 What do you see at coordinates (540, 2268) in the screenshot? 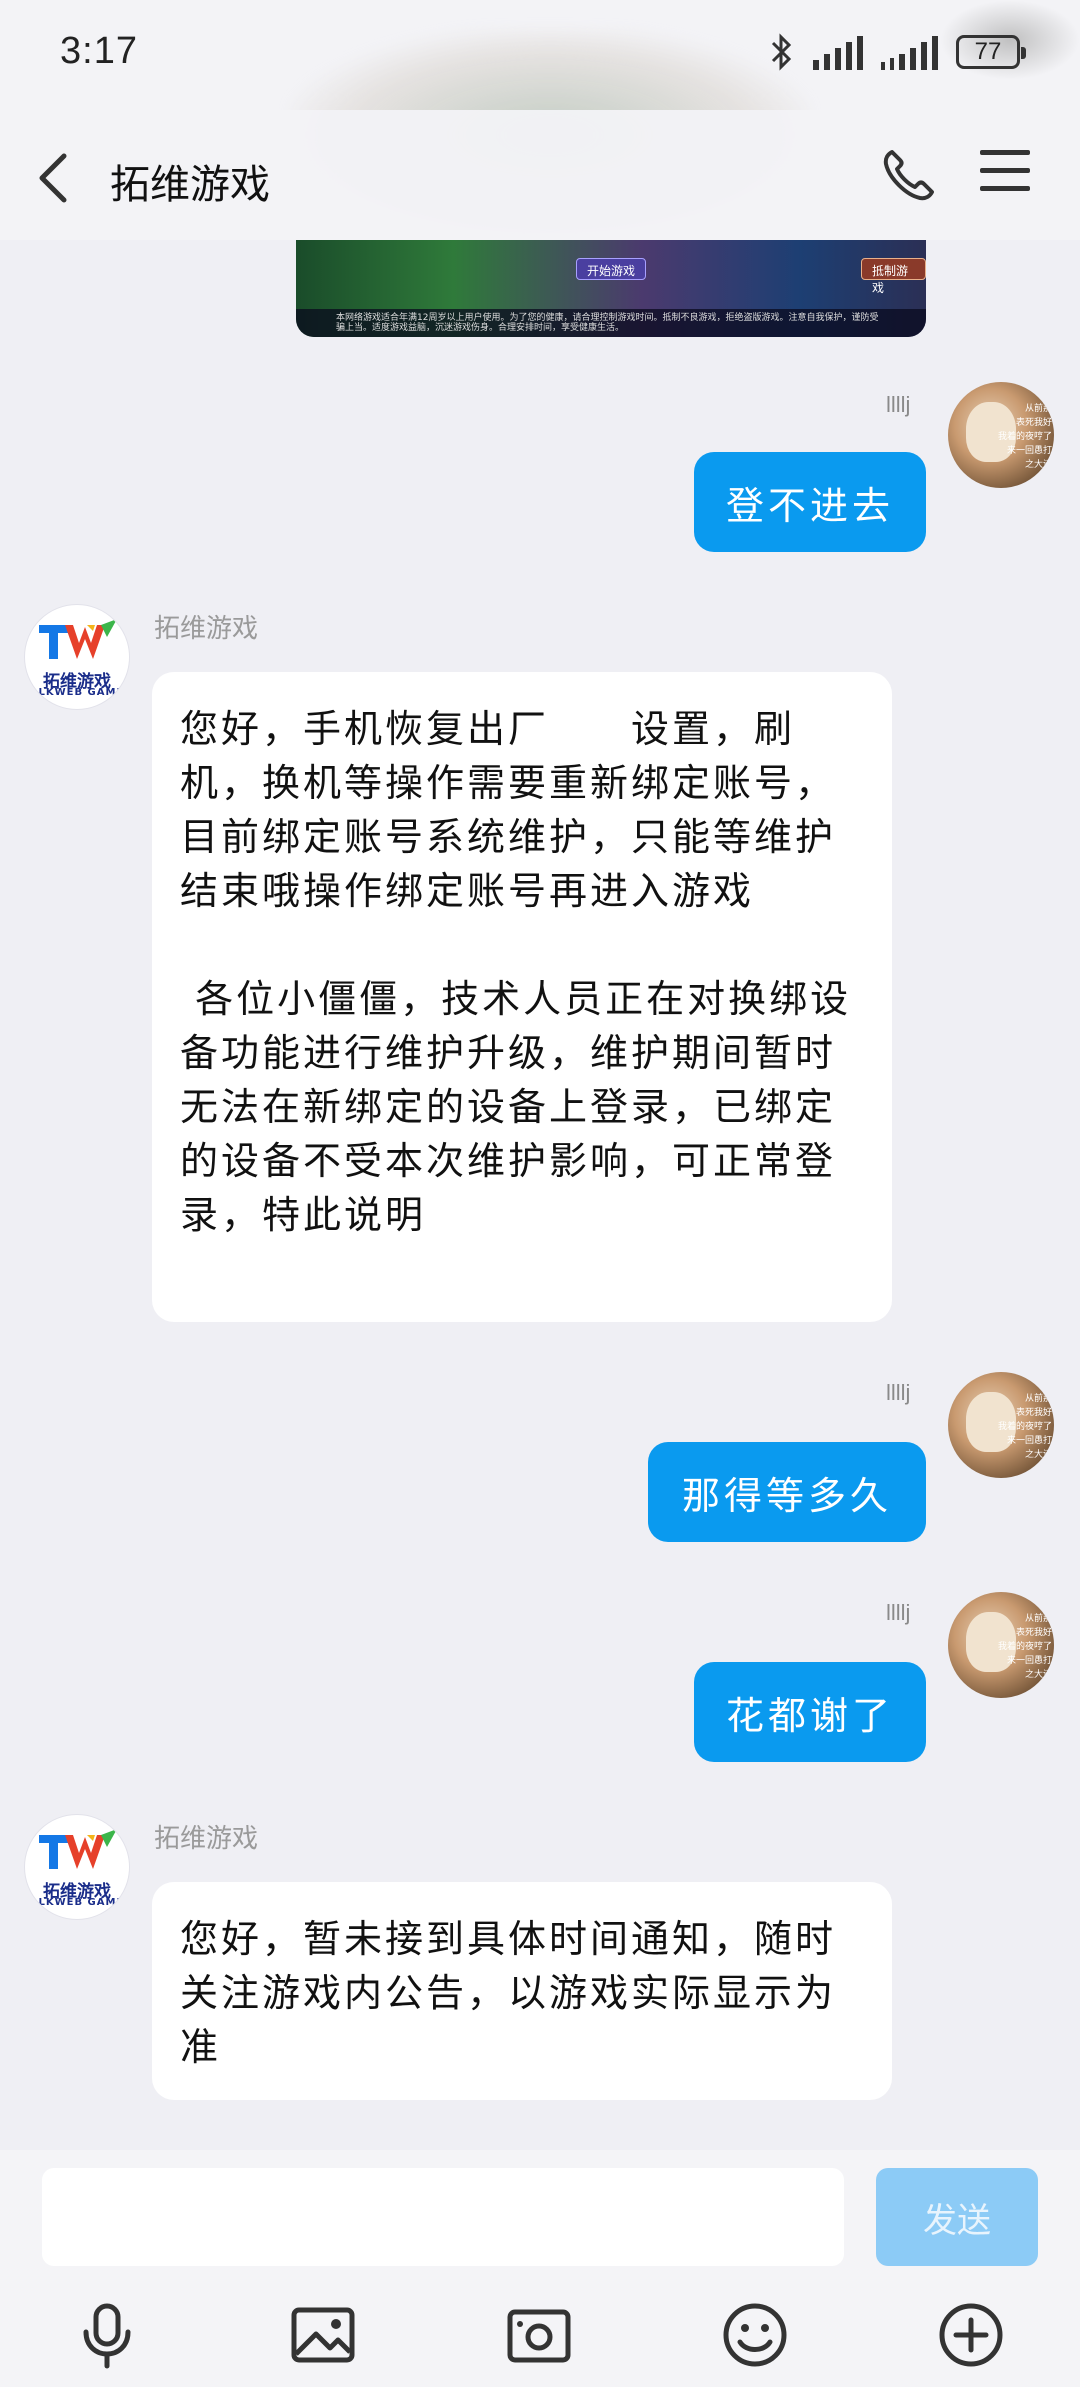
I see `input-bar: 发送` at bounding box center [540, 2268].